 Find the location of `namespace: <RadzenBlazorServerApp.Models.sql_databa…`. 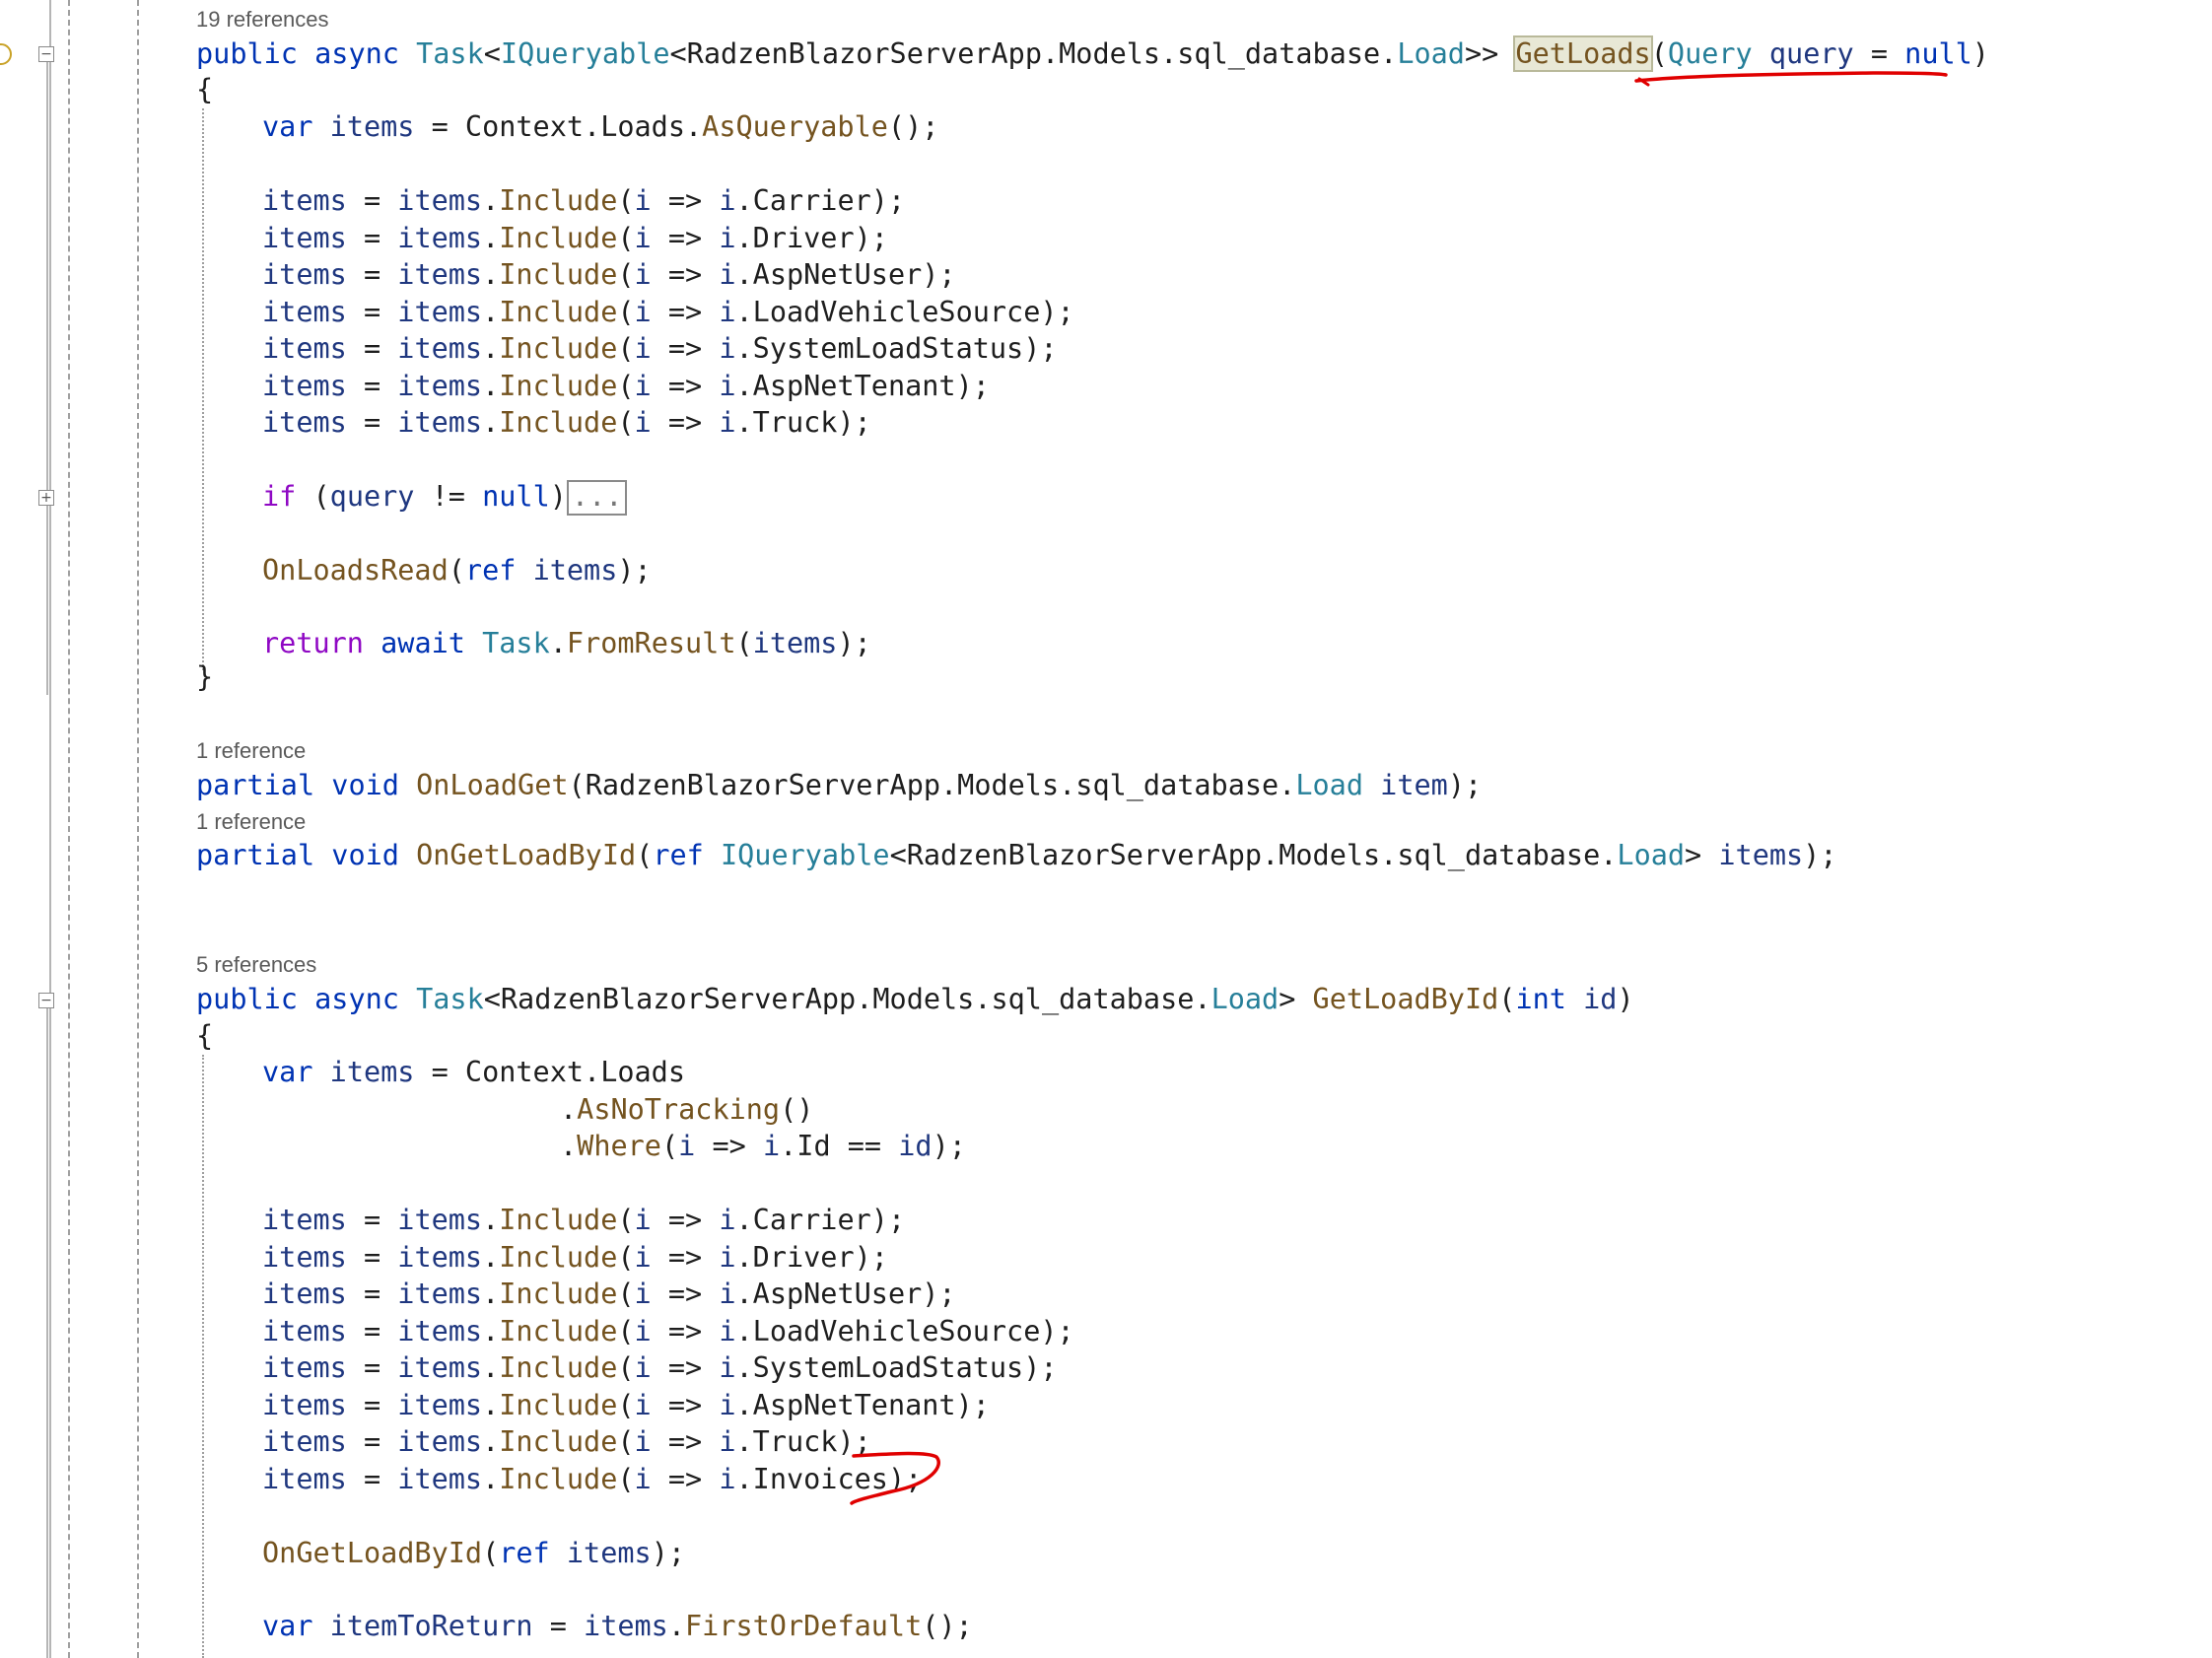

namespace: <RadzenBlazorServerApp.Models.sql_databa… is located at coordinates (1254, 855).